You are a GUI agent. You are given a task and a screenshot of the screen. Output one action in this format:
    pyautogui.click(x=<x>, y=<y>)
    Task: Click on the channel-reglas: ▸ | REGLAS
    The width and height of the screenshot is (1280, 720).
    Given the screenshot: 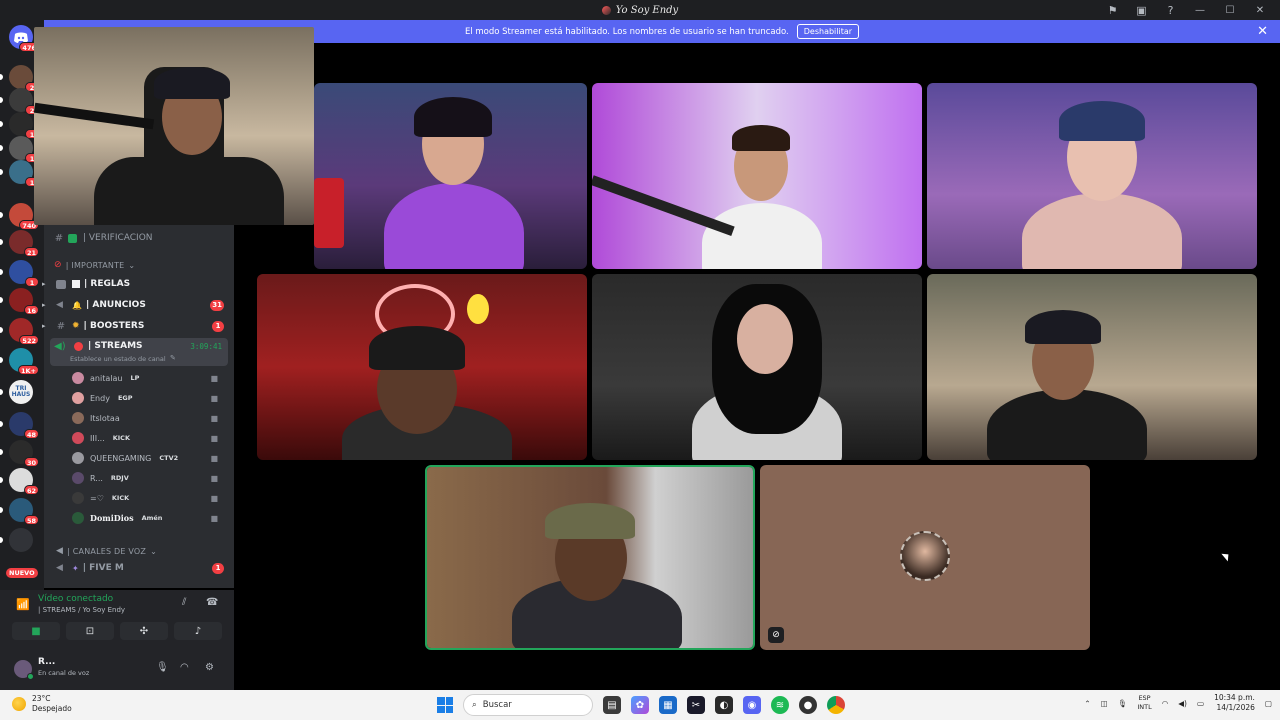 What is the action you would take?
    pyautogui.click(x=138, y=284)
    